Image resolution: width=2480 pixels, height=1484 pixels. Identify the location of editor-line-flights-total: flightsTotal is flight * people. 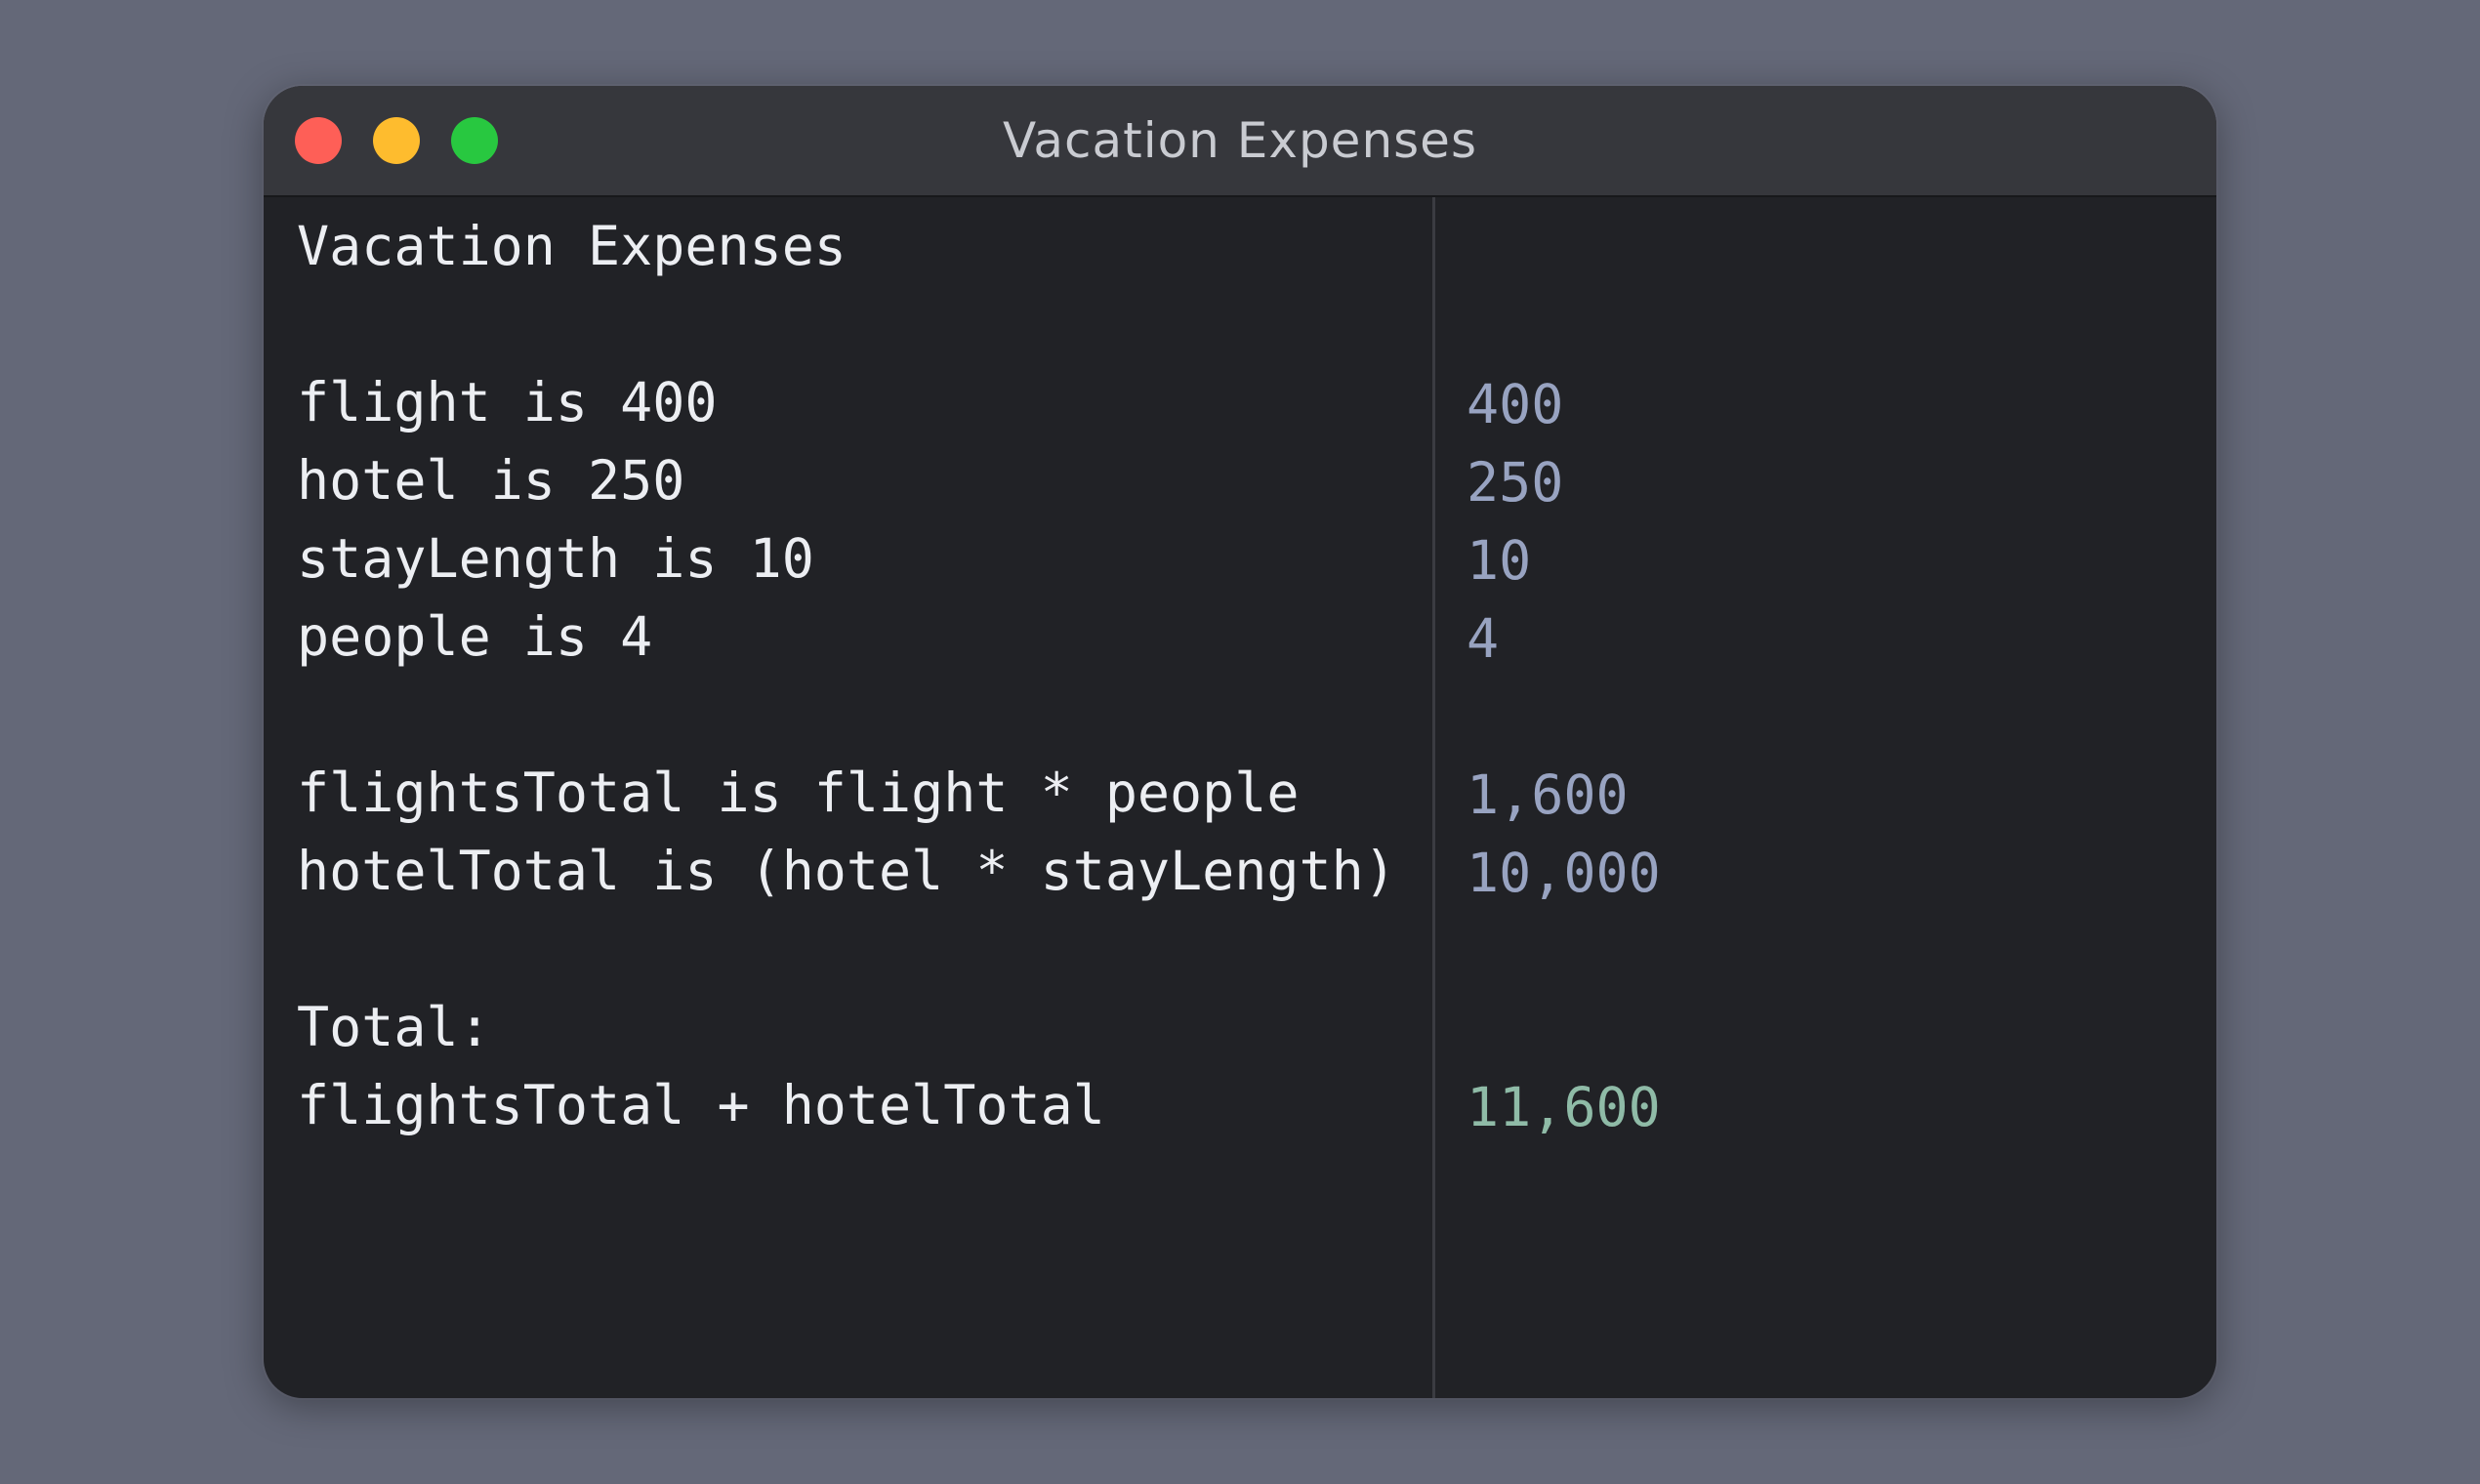
(798, 793).